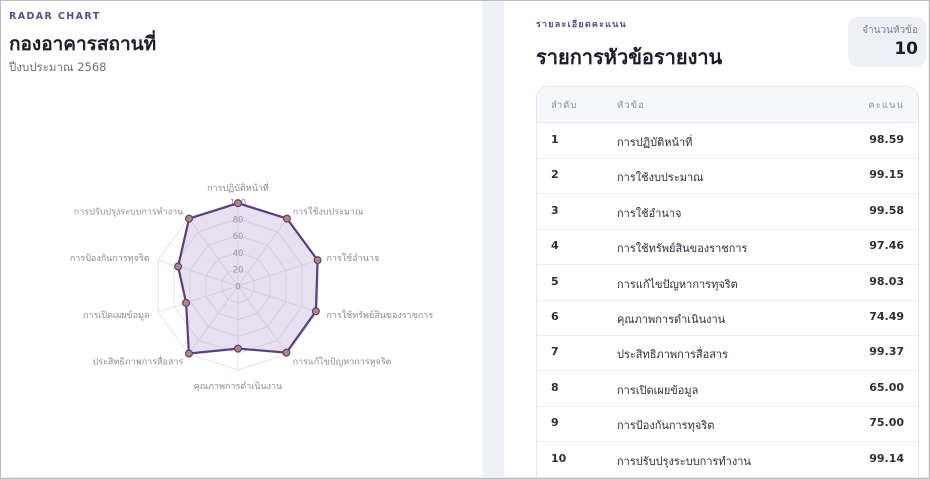 The width and height of the screenshot is (930, 479). Describe the element at coordinates (727, 318) in the screenshot. I see `table-row: 6 คุณภาพการดำเนินงาน 74.49` at that location.